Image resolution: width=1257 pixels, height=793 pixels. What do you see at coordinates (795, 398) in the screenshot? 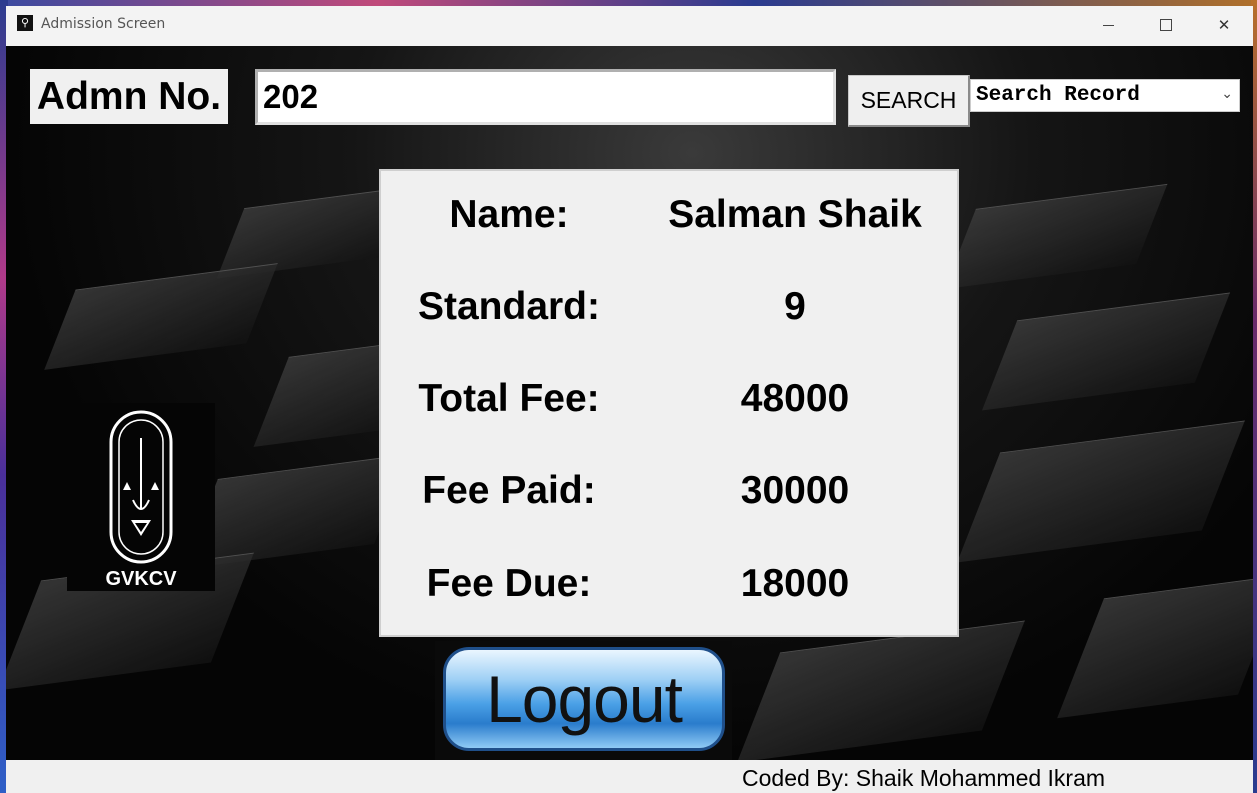
I see `total-fee-value: 48000` at bounding box center [795, 398].